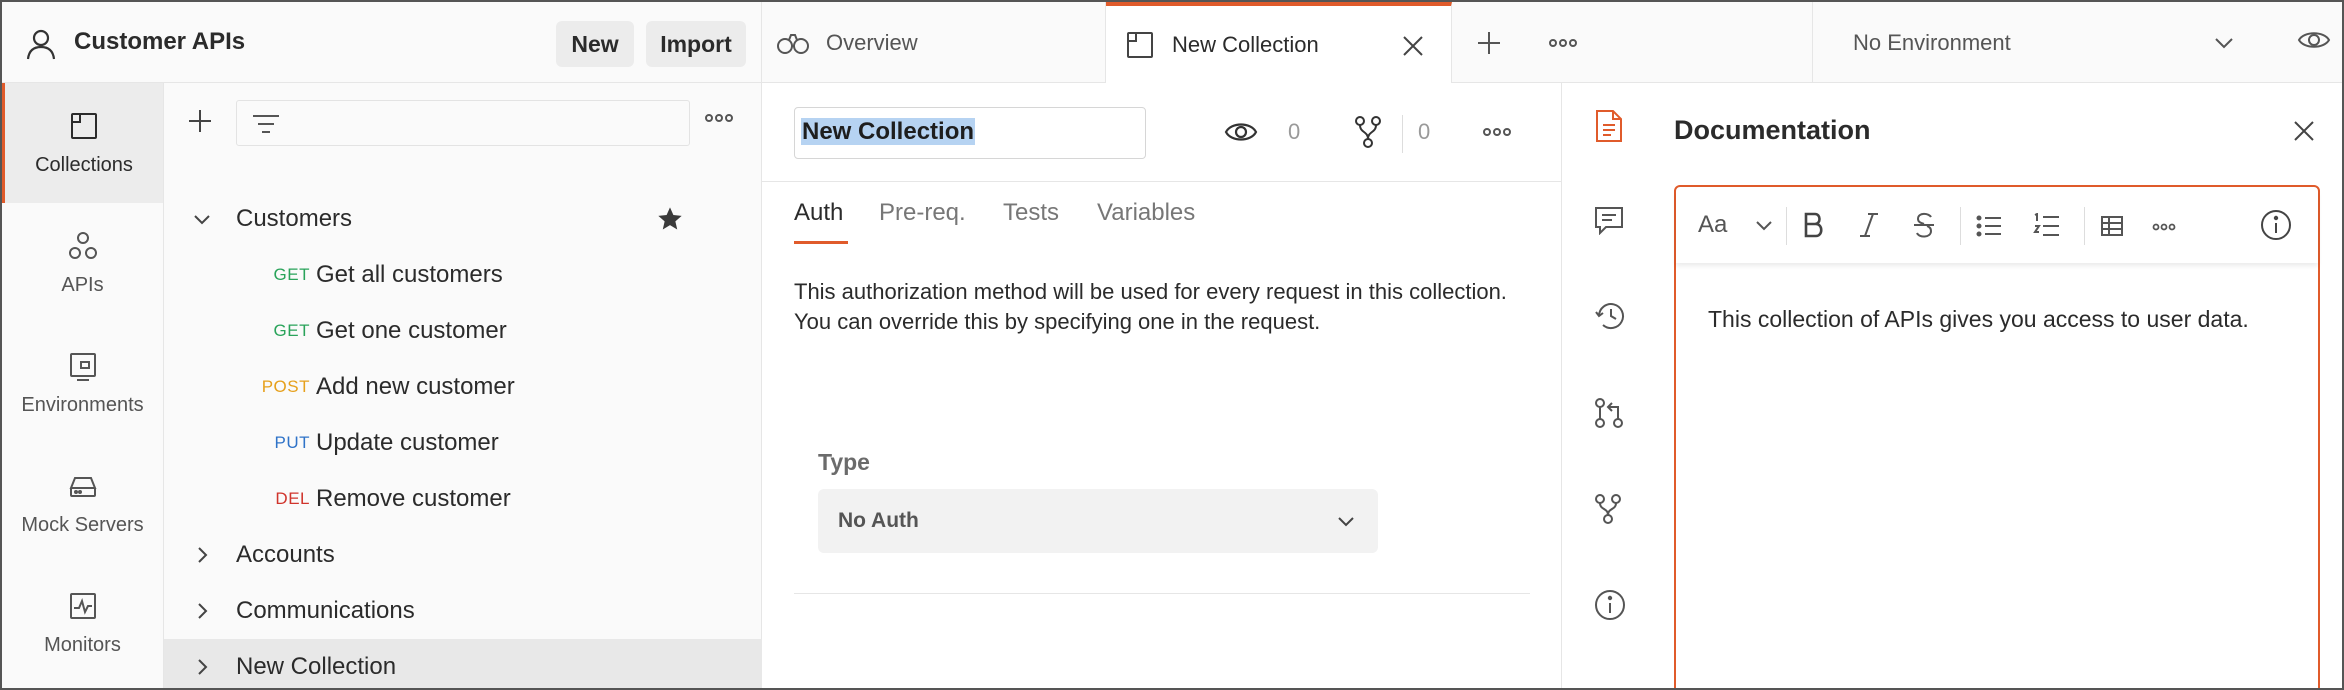 The width and height of the screenshot is (2344, 690). What do you see at coordinates (82, 623) in the screenshot?
I see `nav-monitors: Monitors` at bounding box center [82, 623].